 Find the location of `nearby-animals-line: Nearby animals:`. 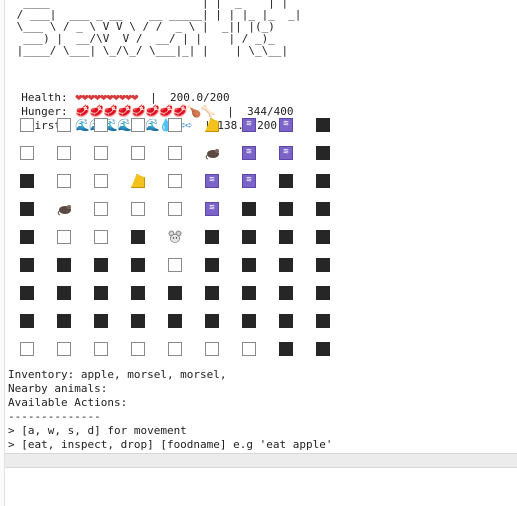

nearby-animals-line: Nearby animals: is located at coordinates (58, 388).